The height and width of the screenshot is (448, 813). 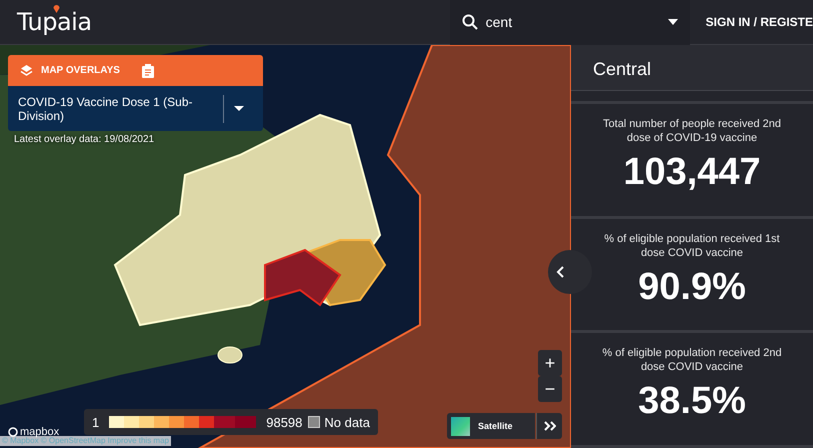 What do you see at coordinates (550, 363) in the screenshot?
I see `zoom-in-button: +` at bounding box center [550, 363].